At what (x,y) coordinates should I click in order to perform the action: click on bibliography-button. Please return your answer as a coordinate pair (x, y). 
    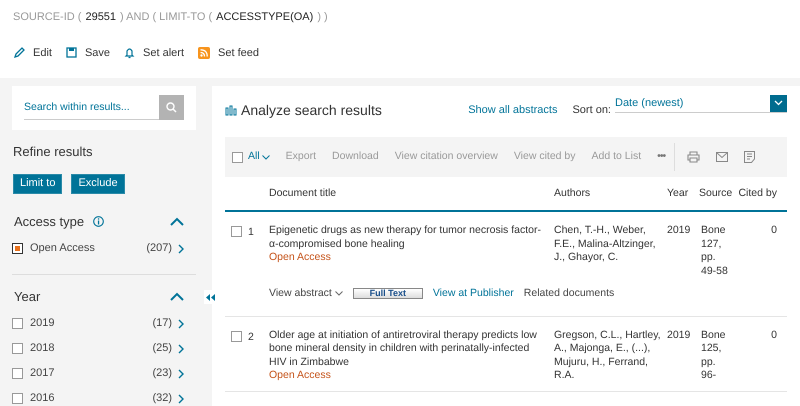
    Looking at the image, I should click on (750, 157).